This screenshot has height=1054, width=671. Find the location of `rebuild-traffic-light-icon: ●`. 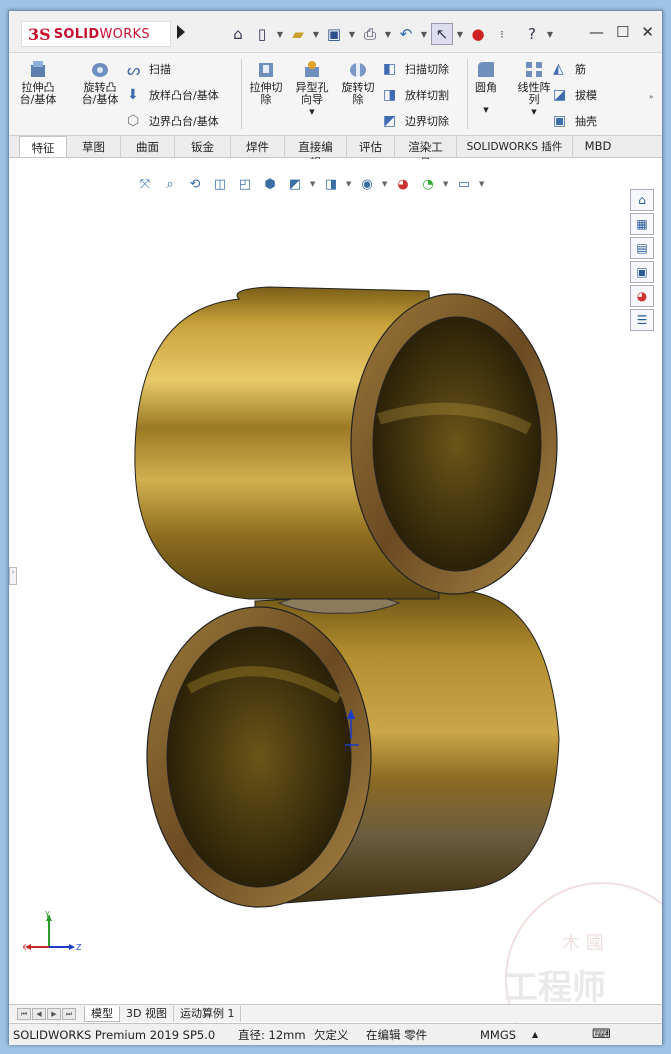

rebuild-traffic-light-icon: ● is located at coordinates (478, 34).